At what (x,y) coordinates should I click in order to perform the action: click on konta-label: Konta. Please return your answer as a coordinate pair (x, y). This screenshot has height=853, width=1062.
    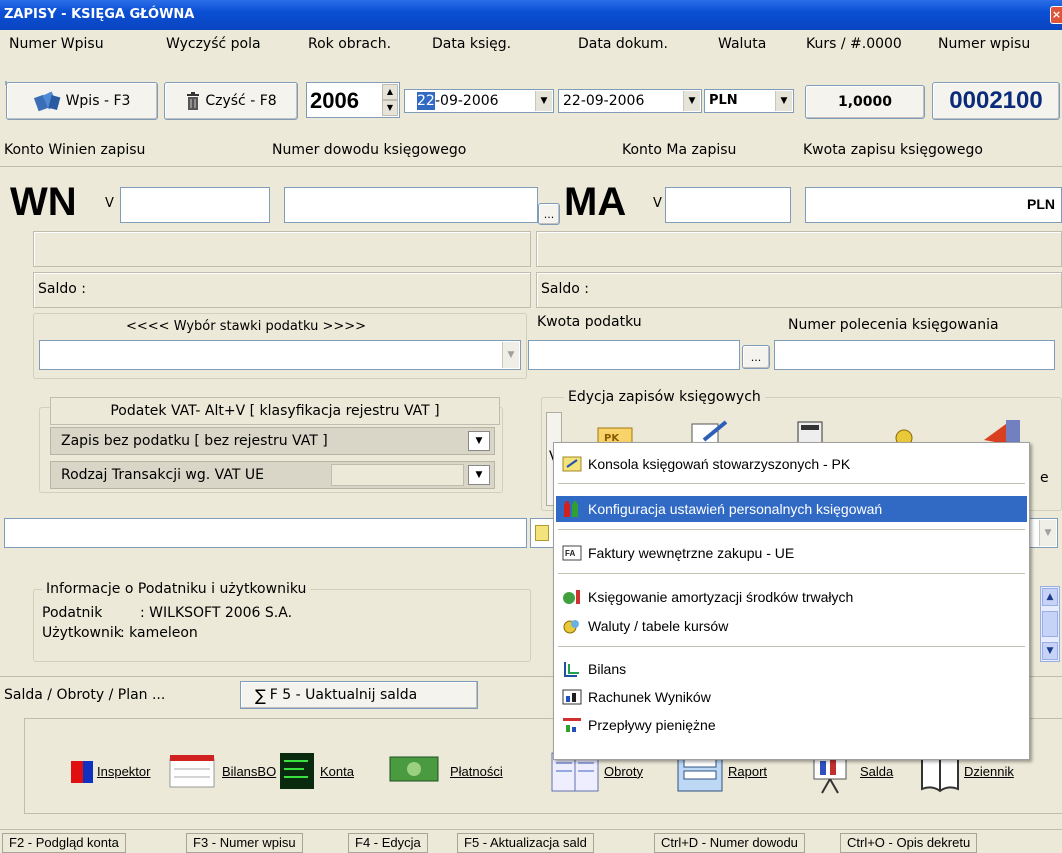
    Looking at the image, I should click on (337, 771).